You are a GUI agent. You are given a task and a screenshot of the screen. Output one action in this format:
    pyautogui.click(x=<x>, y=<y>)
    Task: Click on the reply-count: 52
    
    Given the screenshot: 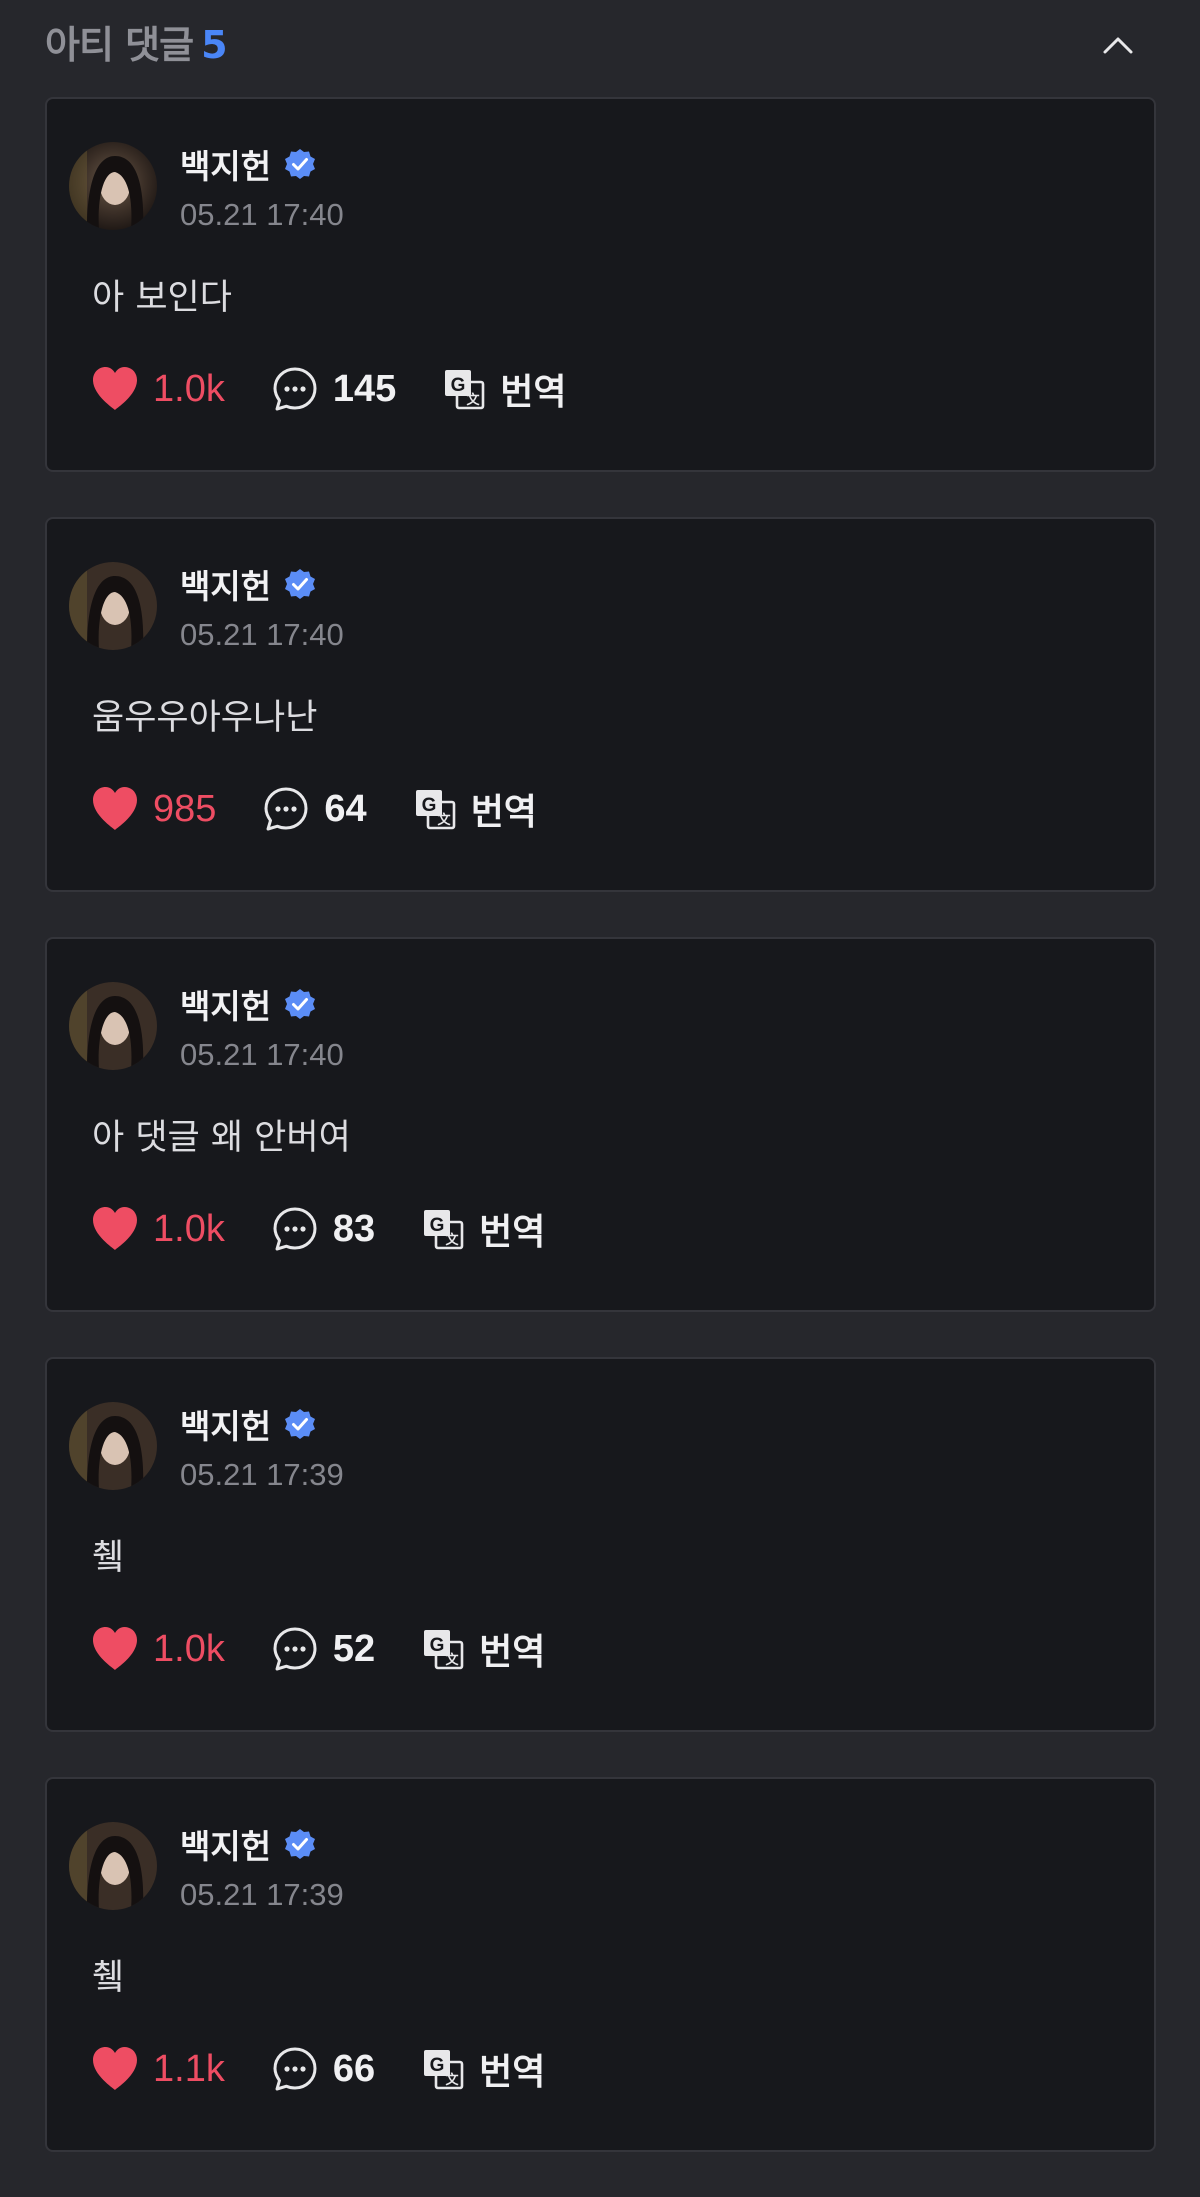 What is the action you would take?
    pyautogui.click(x=354, y=1648)
    